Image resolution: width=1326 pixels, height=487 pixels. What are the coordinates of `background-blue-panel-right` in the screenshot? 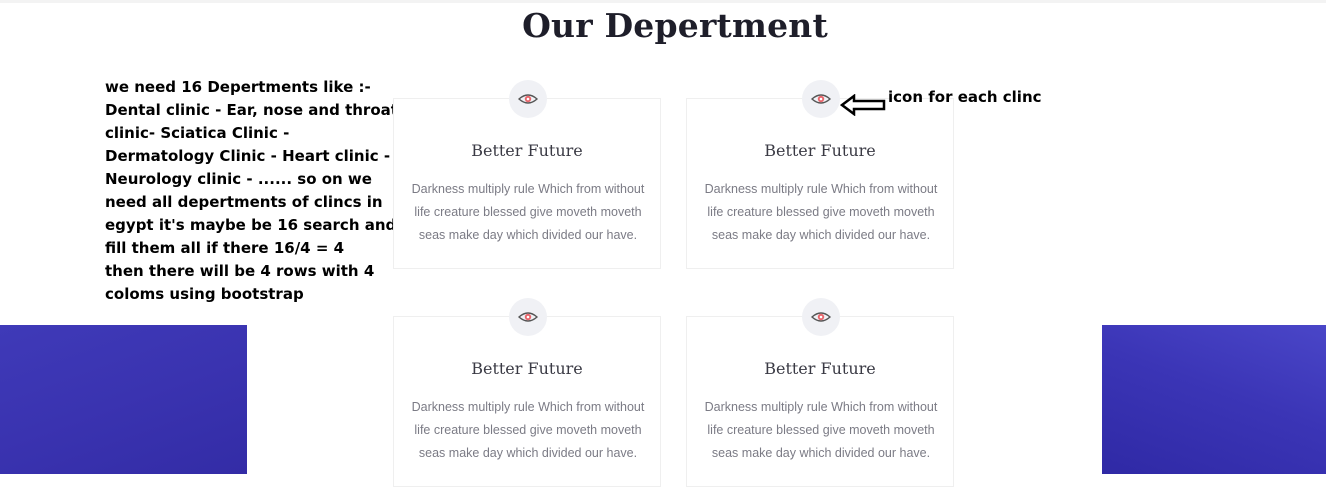 It's located at (1214, 399).